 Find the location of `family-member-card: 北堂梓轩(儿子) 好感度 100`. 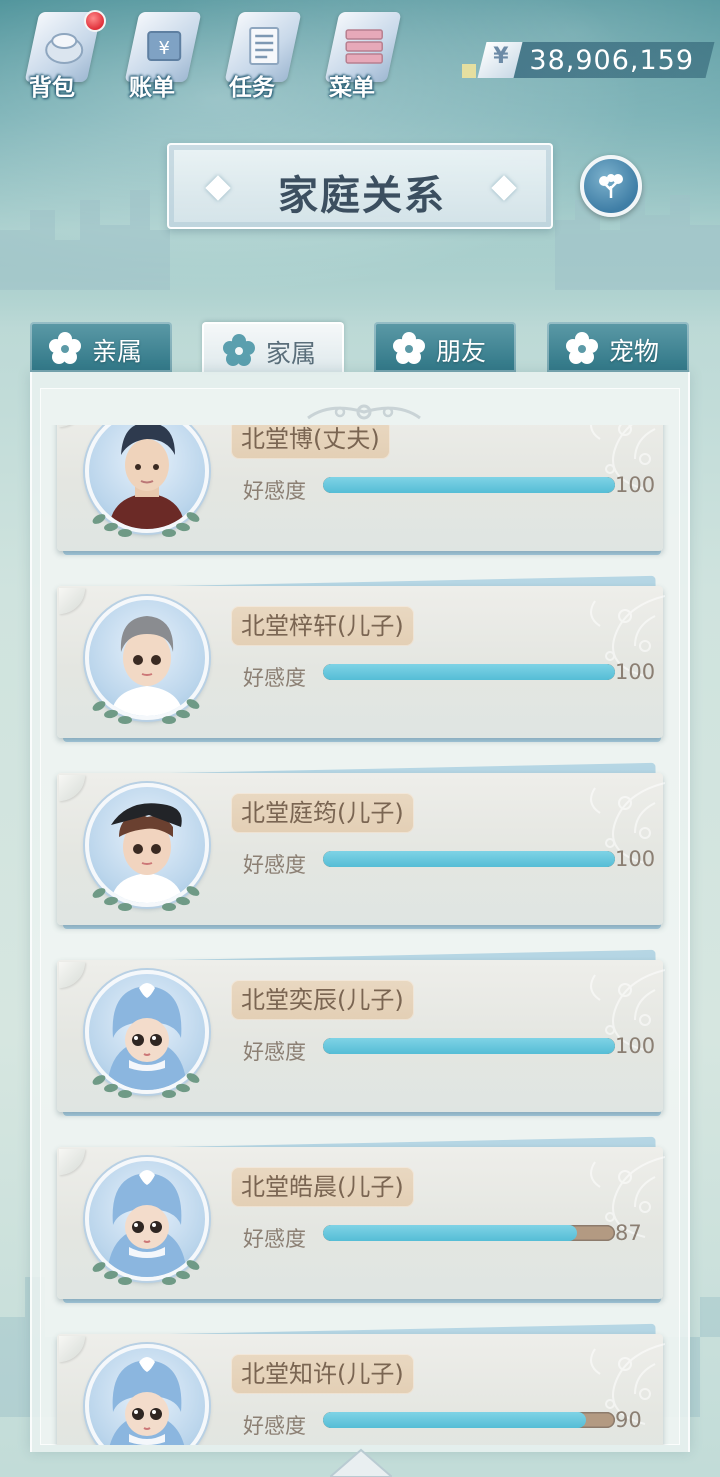

family-member-card: 北堂梓轩(儿子) 好感度 100 is located at coordinates (361, 664).